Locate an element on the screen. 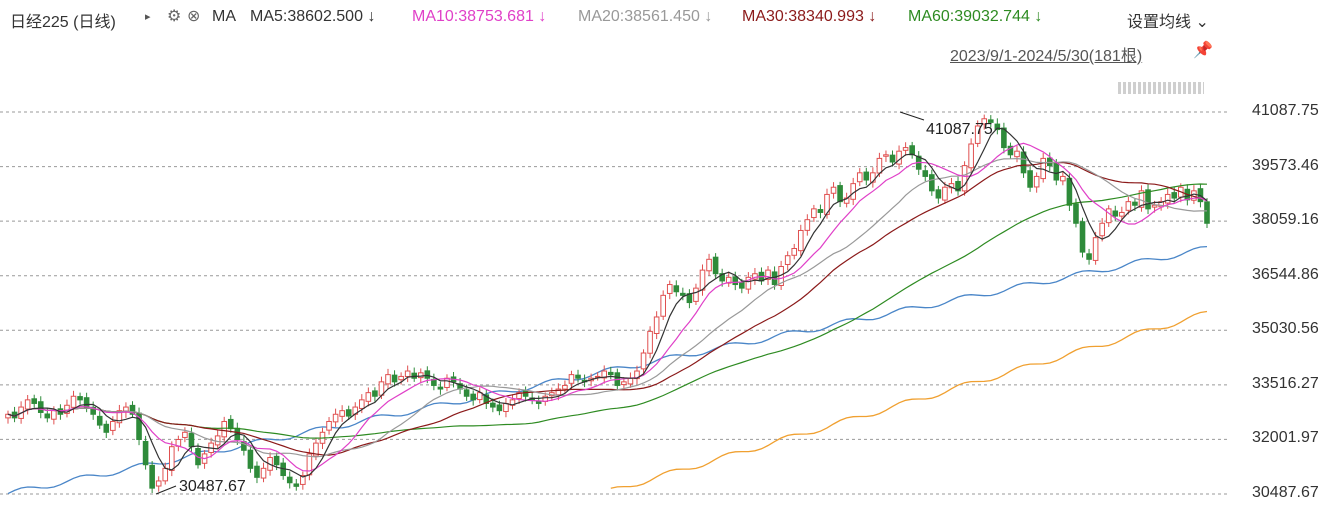 Image resolution: width=1335 pixels, height=520 pixels. ma5-value: MA5:38602.500 ↓ is located at coordinates (313, 16).